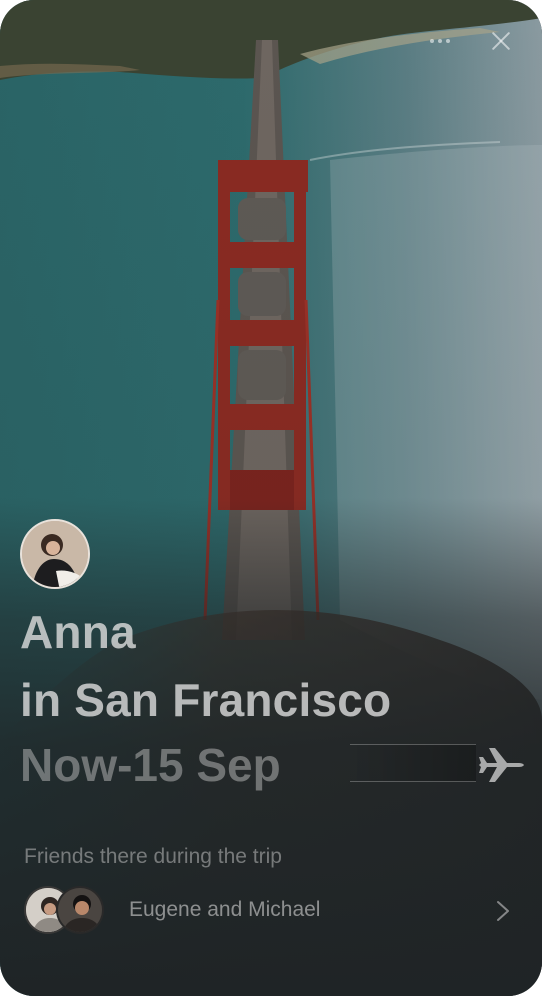  Describe the element at coordinates (471, 41) in the screenshot. I see `story-top-bar` at that location.